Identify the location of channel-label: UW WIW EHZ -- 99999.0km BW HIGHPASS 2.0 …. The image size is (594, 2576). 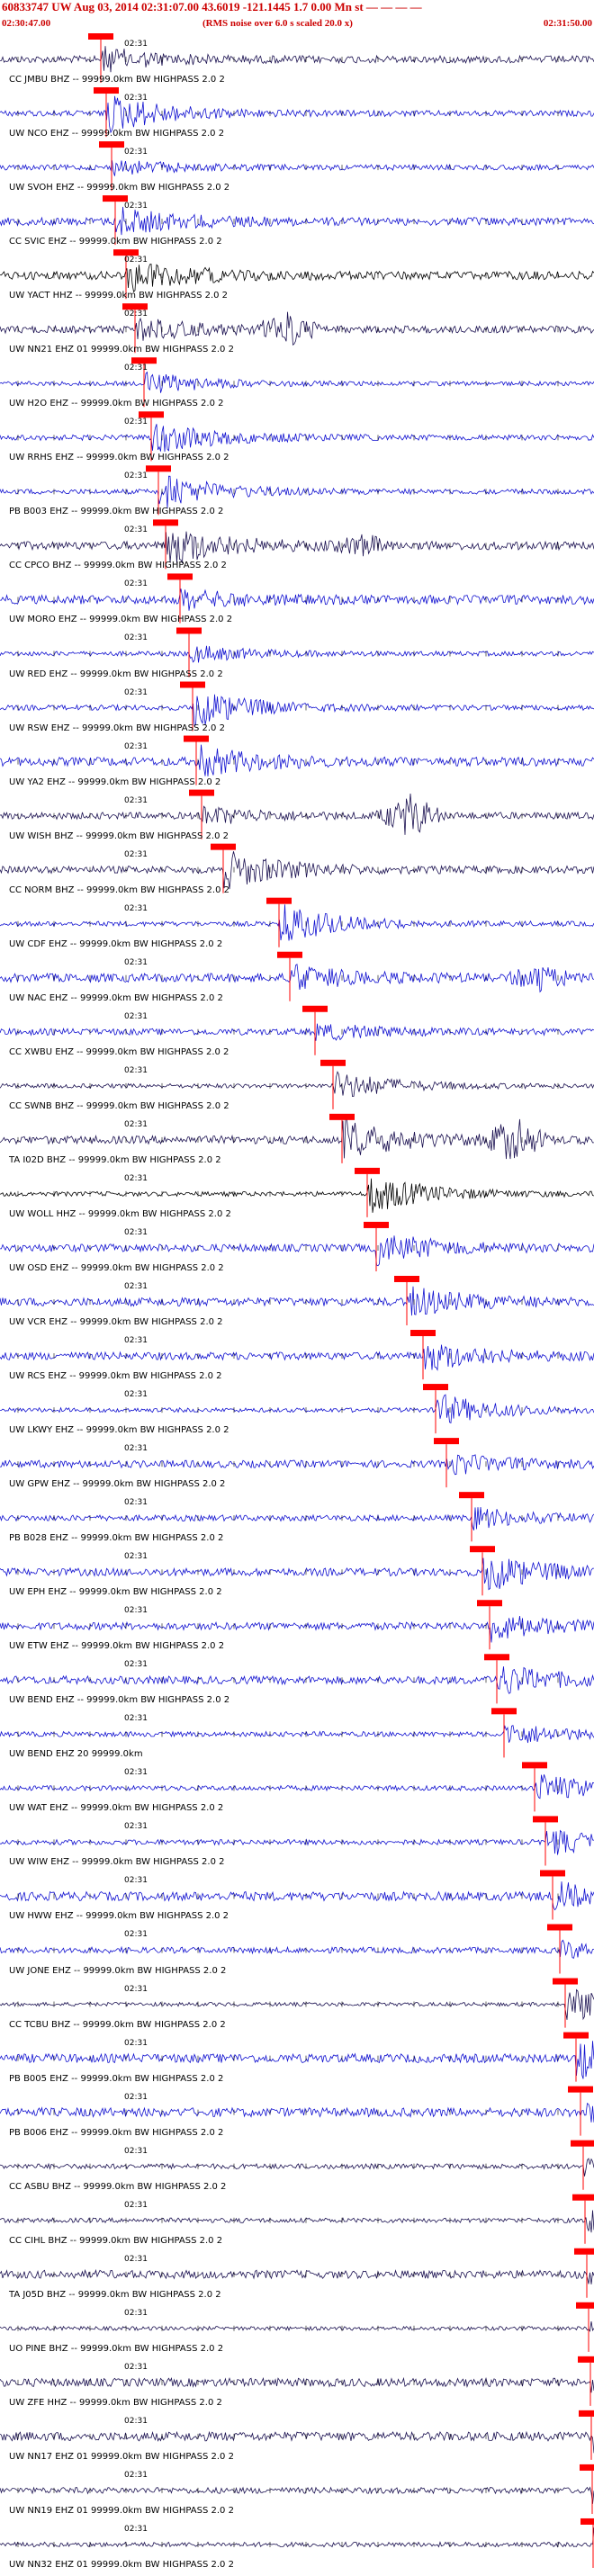
(117, 1863).